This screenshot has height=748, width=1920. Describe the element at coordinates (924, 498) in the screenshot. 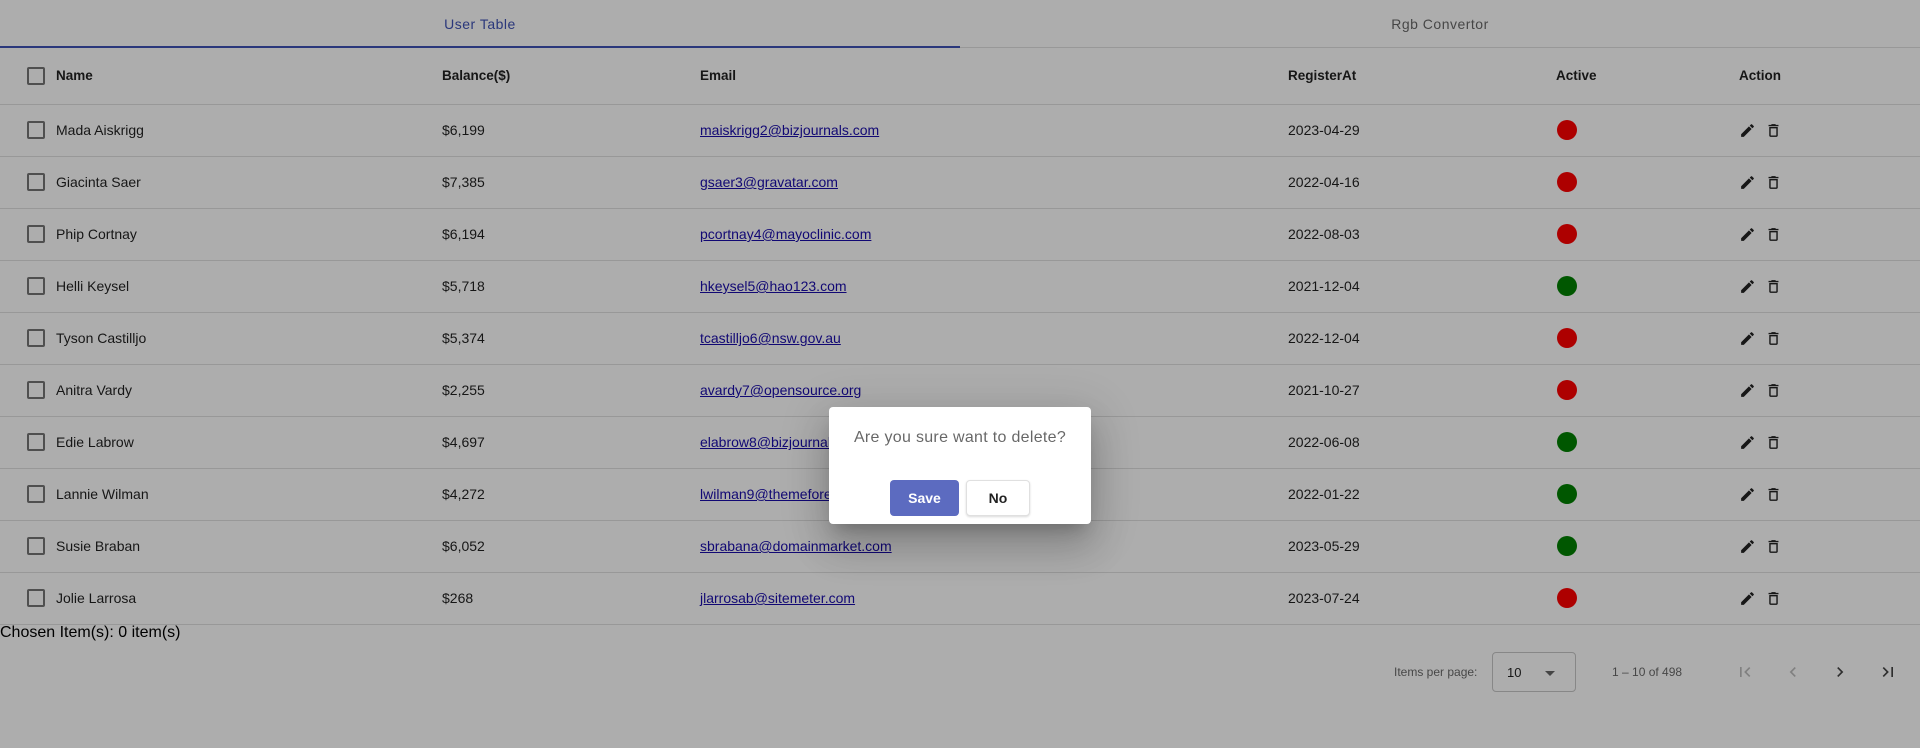

I see `save-button: Save` at that location.